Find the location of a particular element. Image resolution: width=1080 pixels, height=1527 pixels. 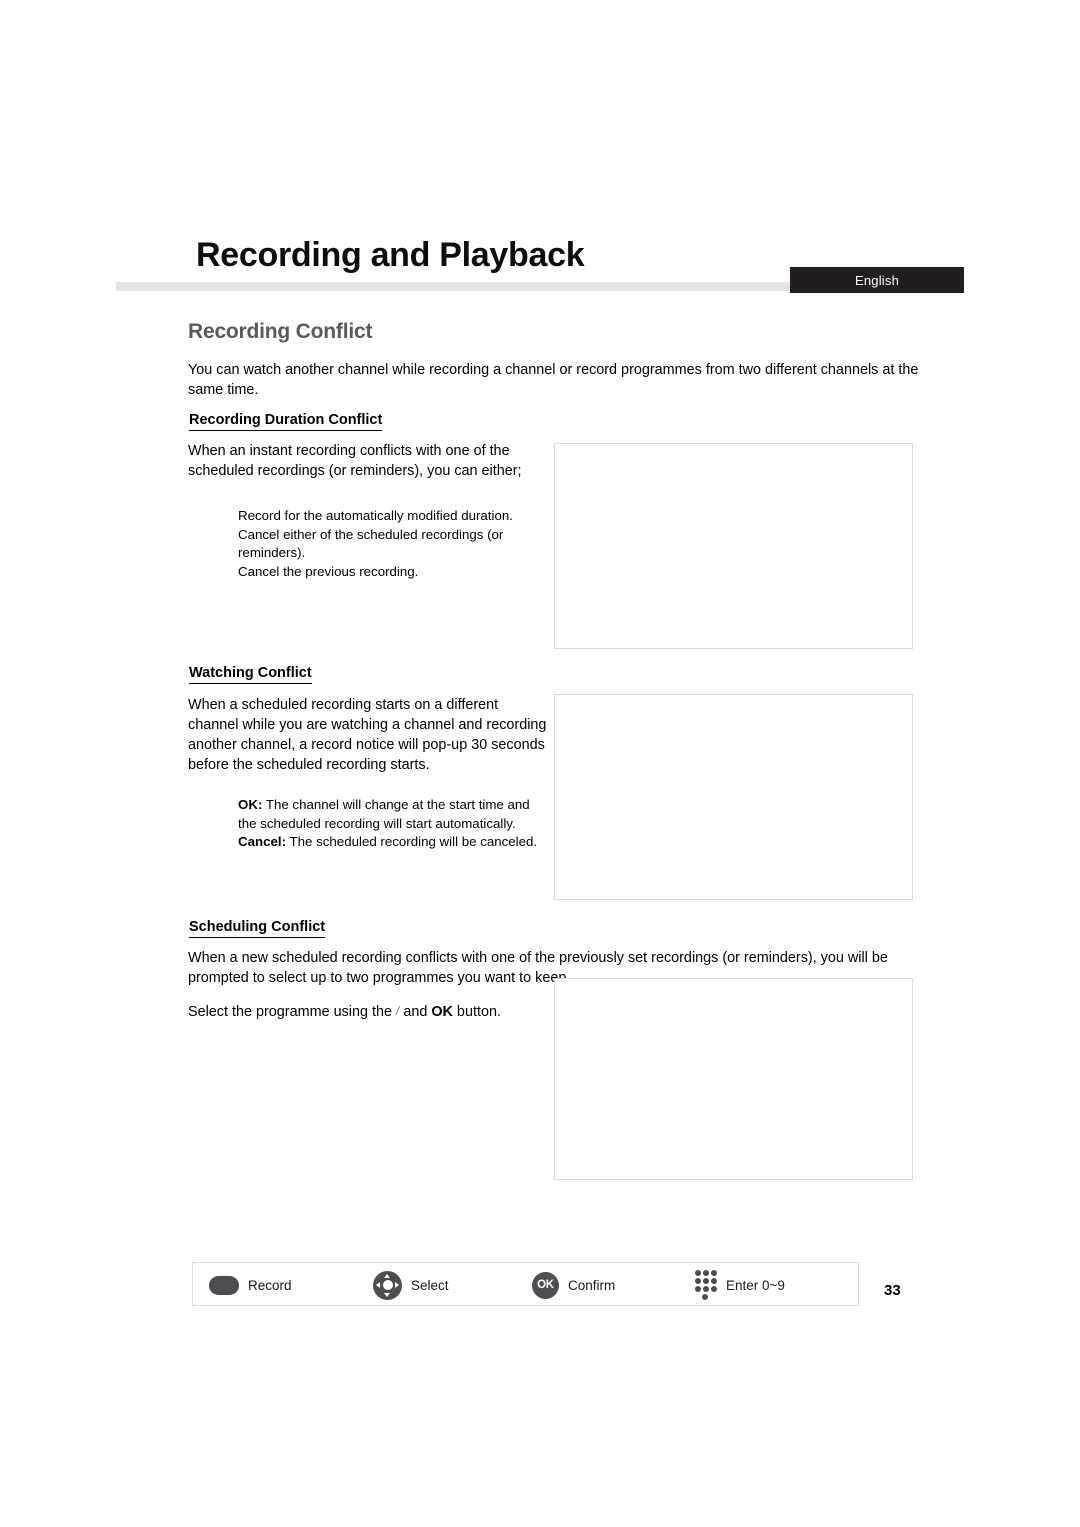

language-badge: English is located at coordinates (877, 280).